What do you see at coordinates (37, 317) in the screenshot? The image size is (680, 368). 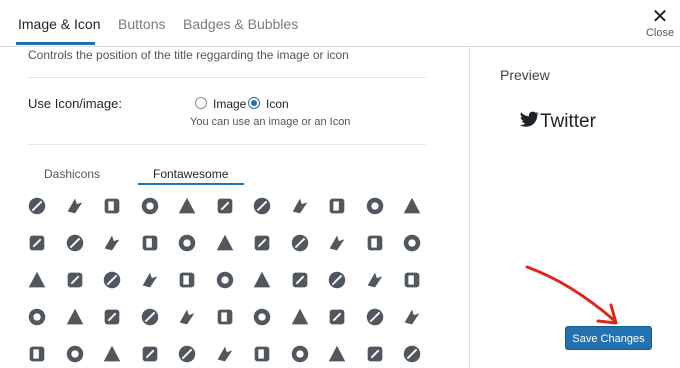 I see `rockrms-icon` at bounding box center [37, 317].